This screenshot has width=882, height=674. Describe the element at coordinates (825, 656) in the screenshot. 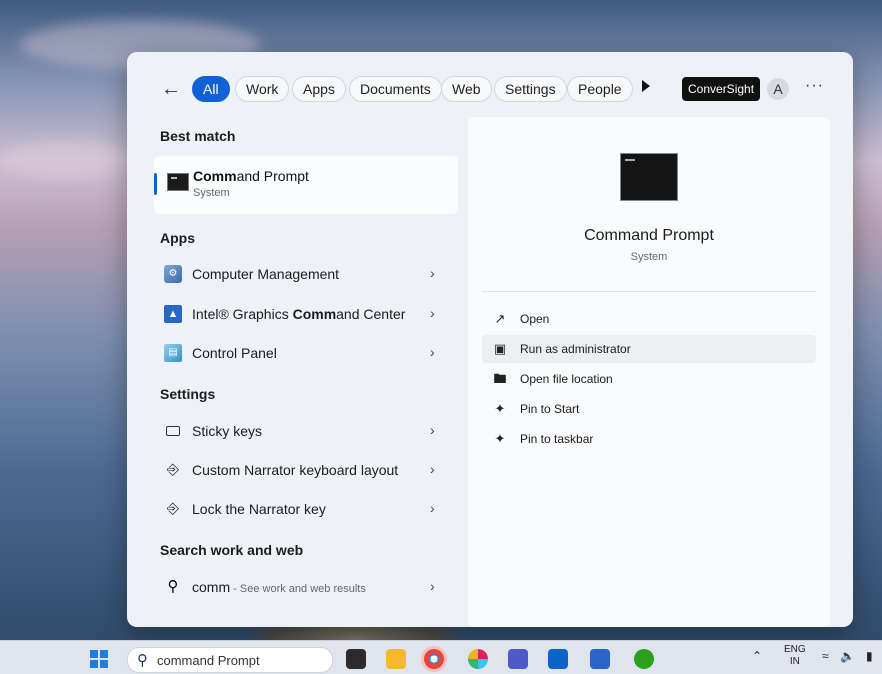

I see `wifi-icon: ≈` at that location.